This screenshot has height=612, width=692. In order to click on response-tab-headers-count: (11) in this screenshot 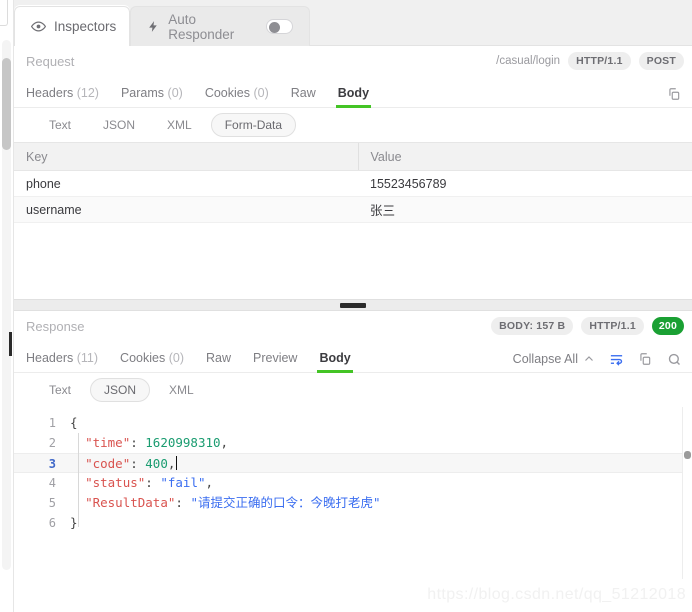, I will do `click(87, 358)`.